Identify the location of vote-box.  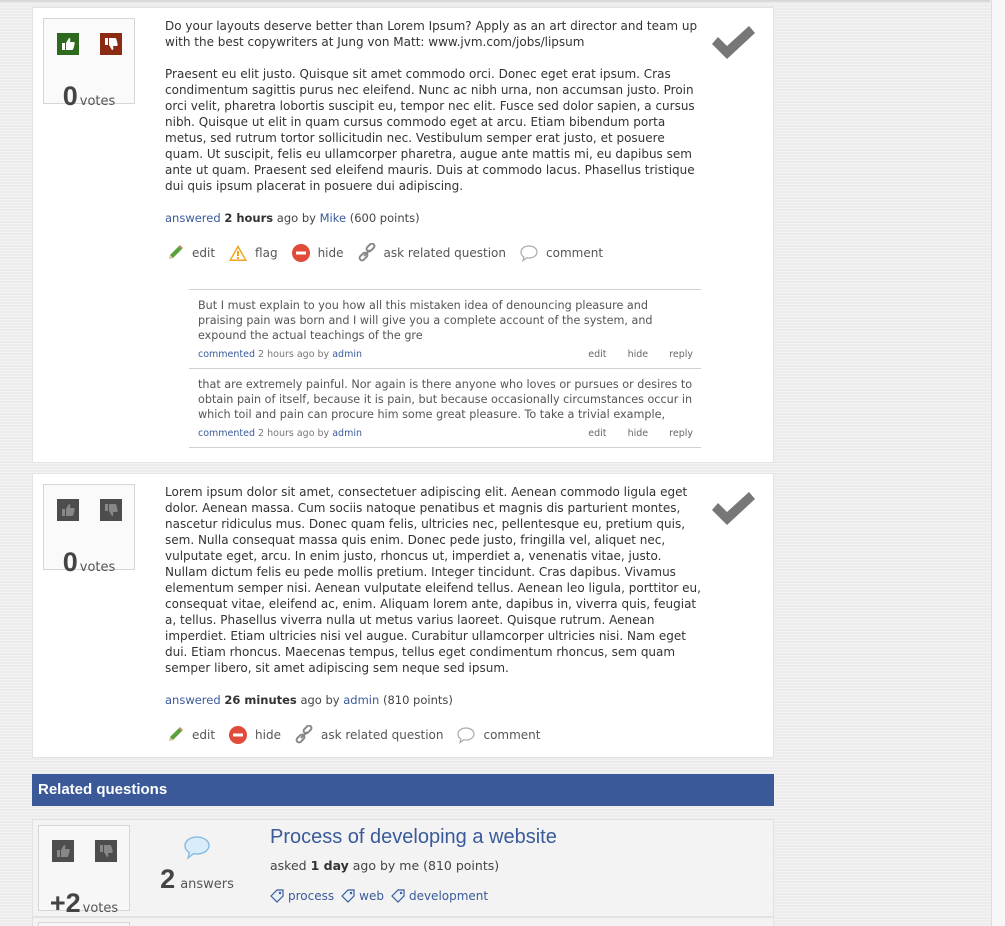
(84, 924).